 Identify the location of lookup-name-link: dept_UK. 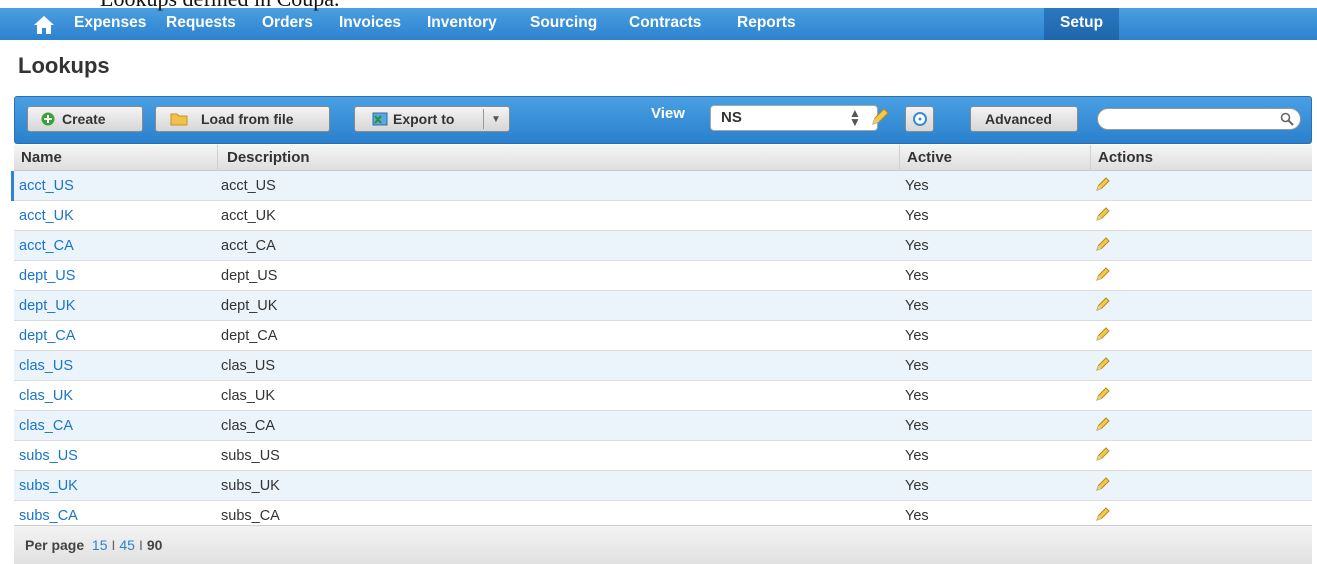
(47, 306).